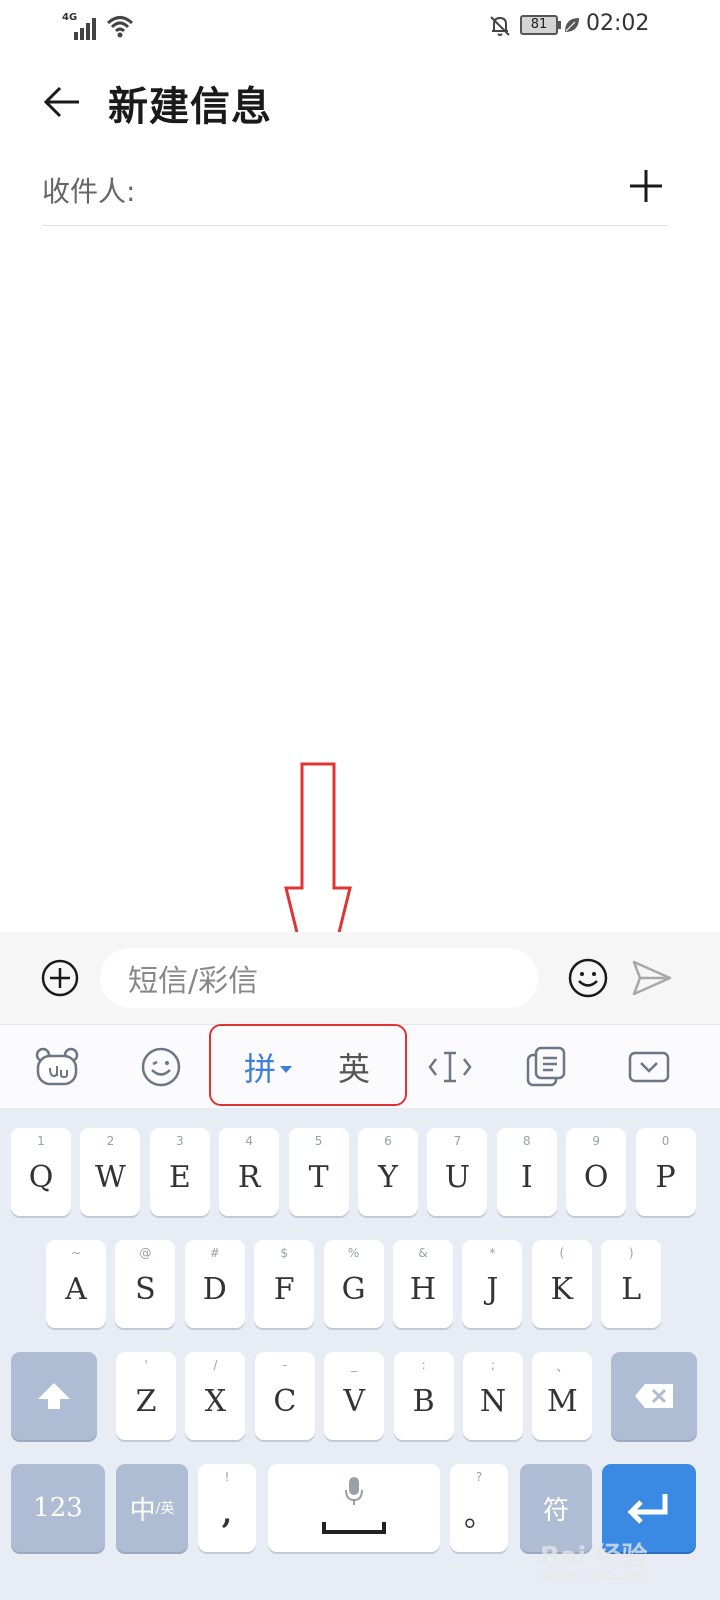 The width and height of the screenshot is (720, 1600). What do you see at coordinates (493, 1365) in the screenshot?
I see `key-hint: ;` at bounding box center [493, 1365].